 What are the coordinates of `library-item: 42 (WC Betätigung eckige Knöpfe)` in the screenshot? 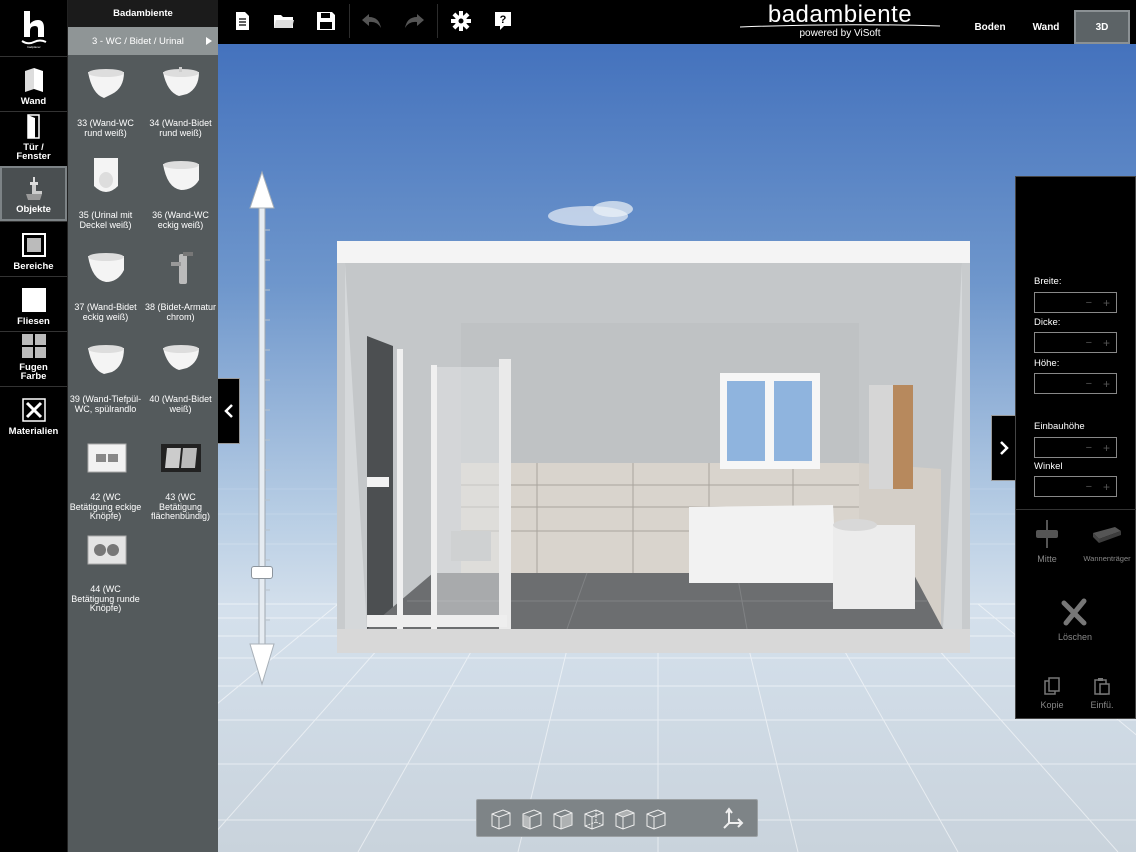 It's located at (105, 480).